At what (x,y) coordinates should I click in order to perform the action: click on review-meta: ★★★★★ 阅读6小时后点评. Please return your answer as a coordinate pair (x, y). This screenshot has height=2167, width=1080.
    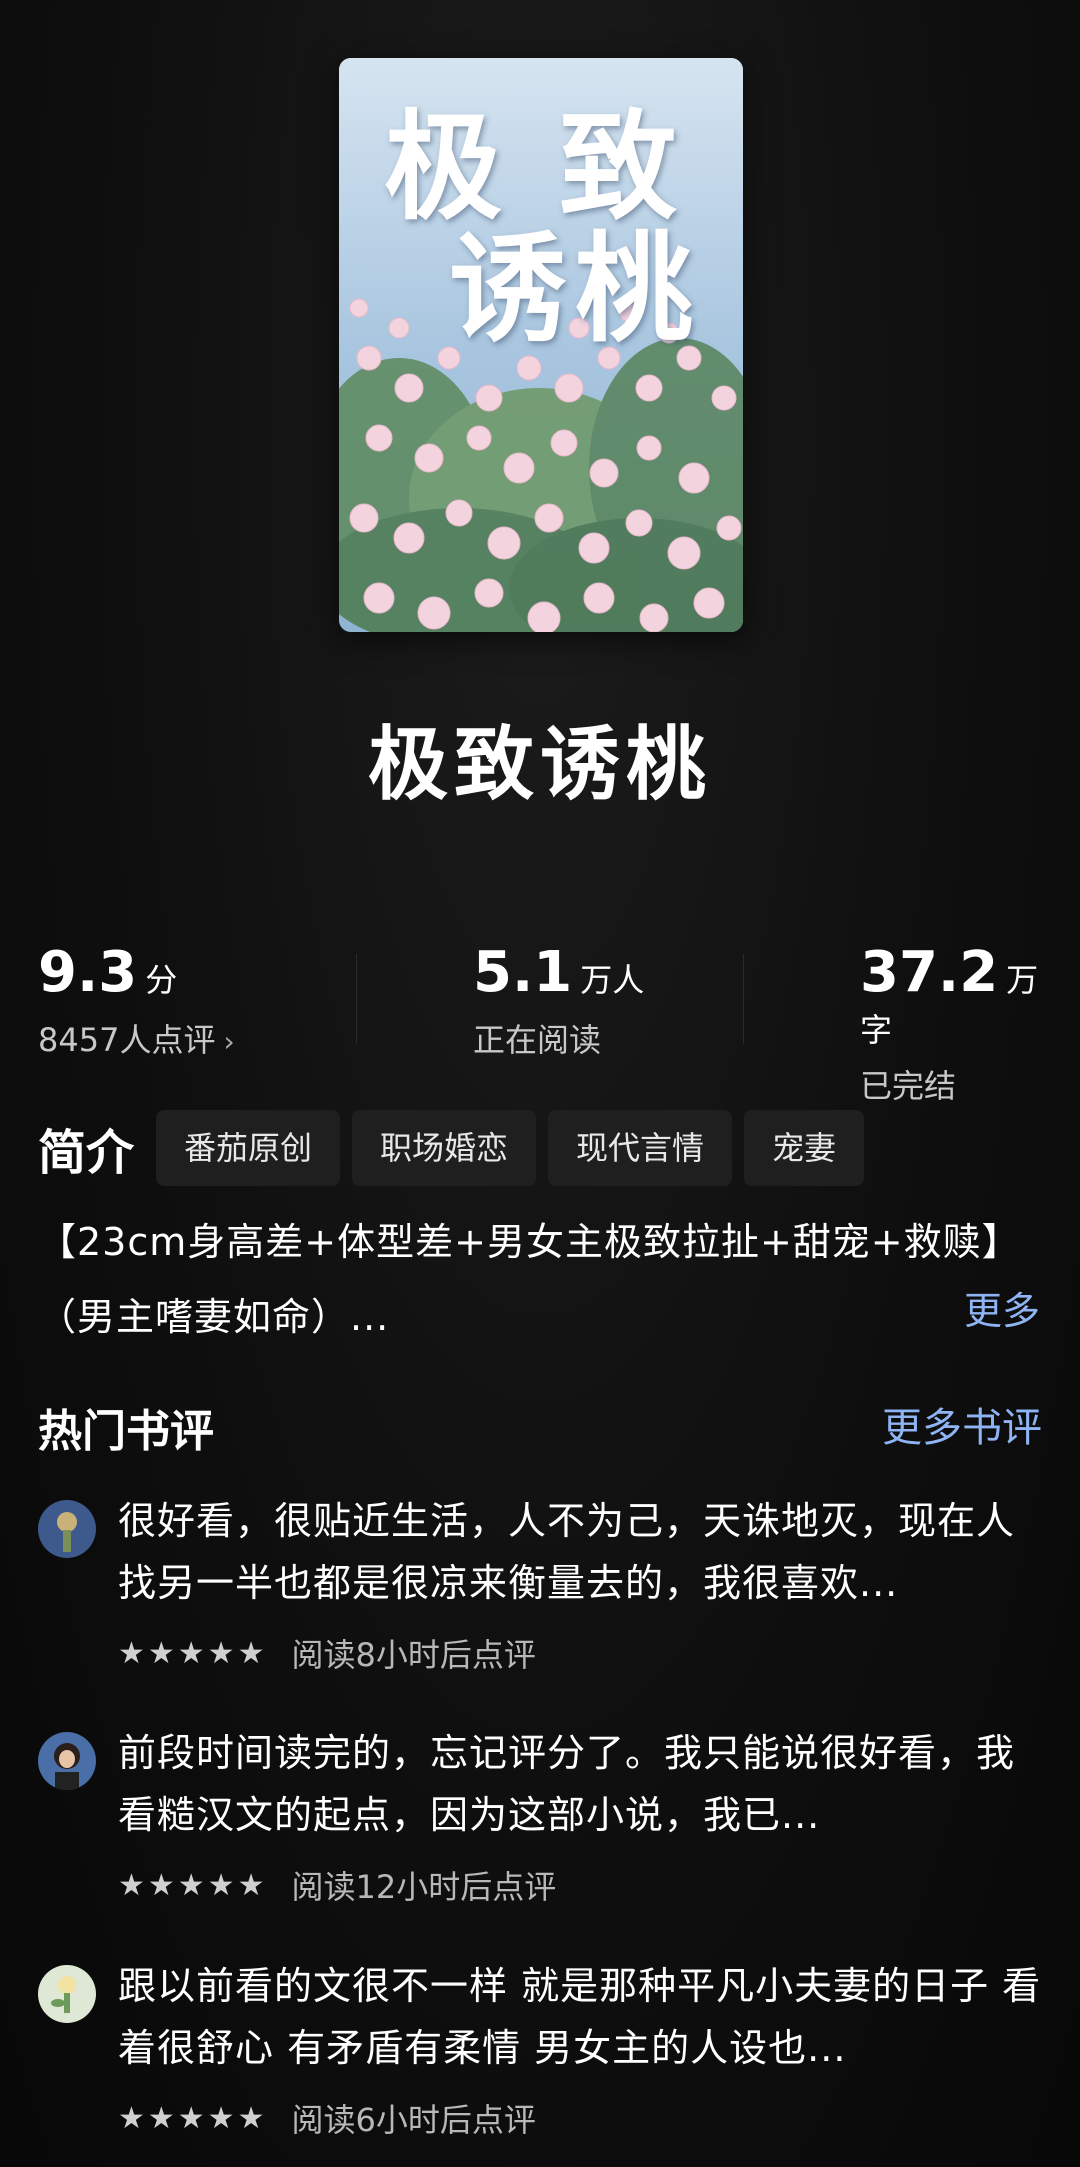
    Looking at the image, I should click on (327, 2118).